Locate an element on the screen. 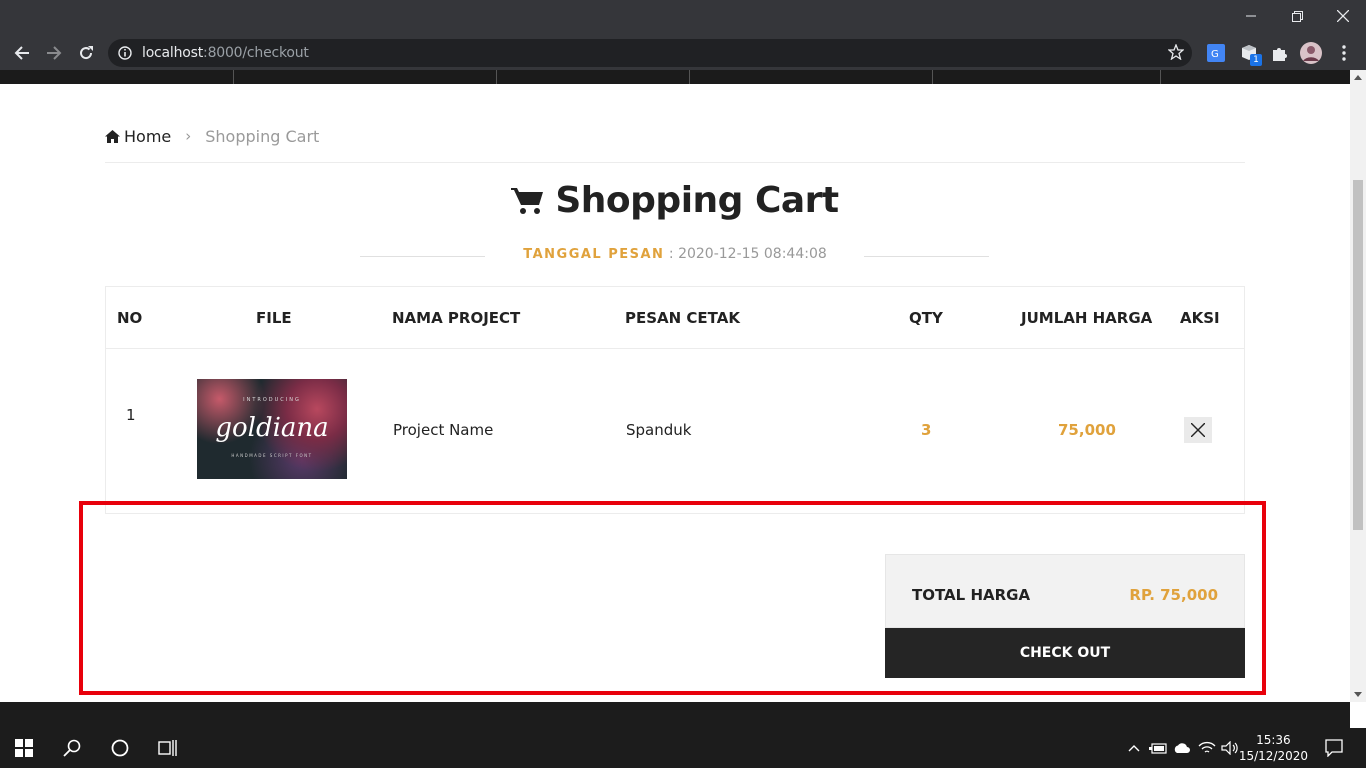 The width and height of the screenshot is (1366, 768). action-center-button is located at coordinates (1334, 748).